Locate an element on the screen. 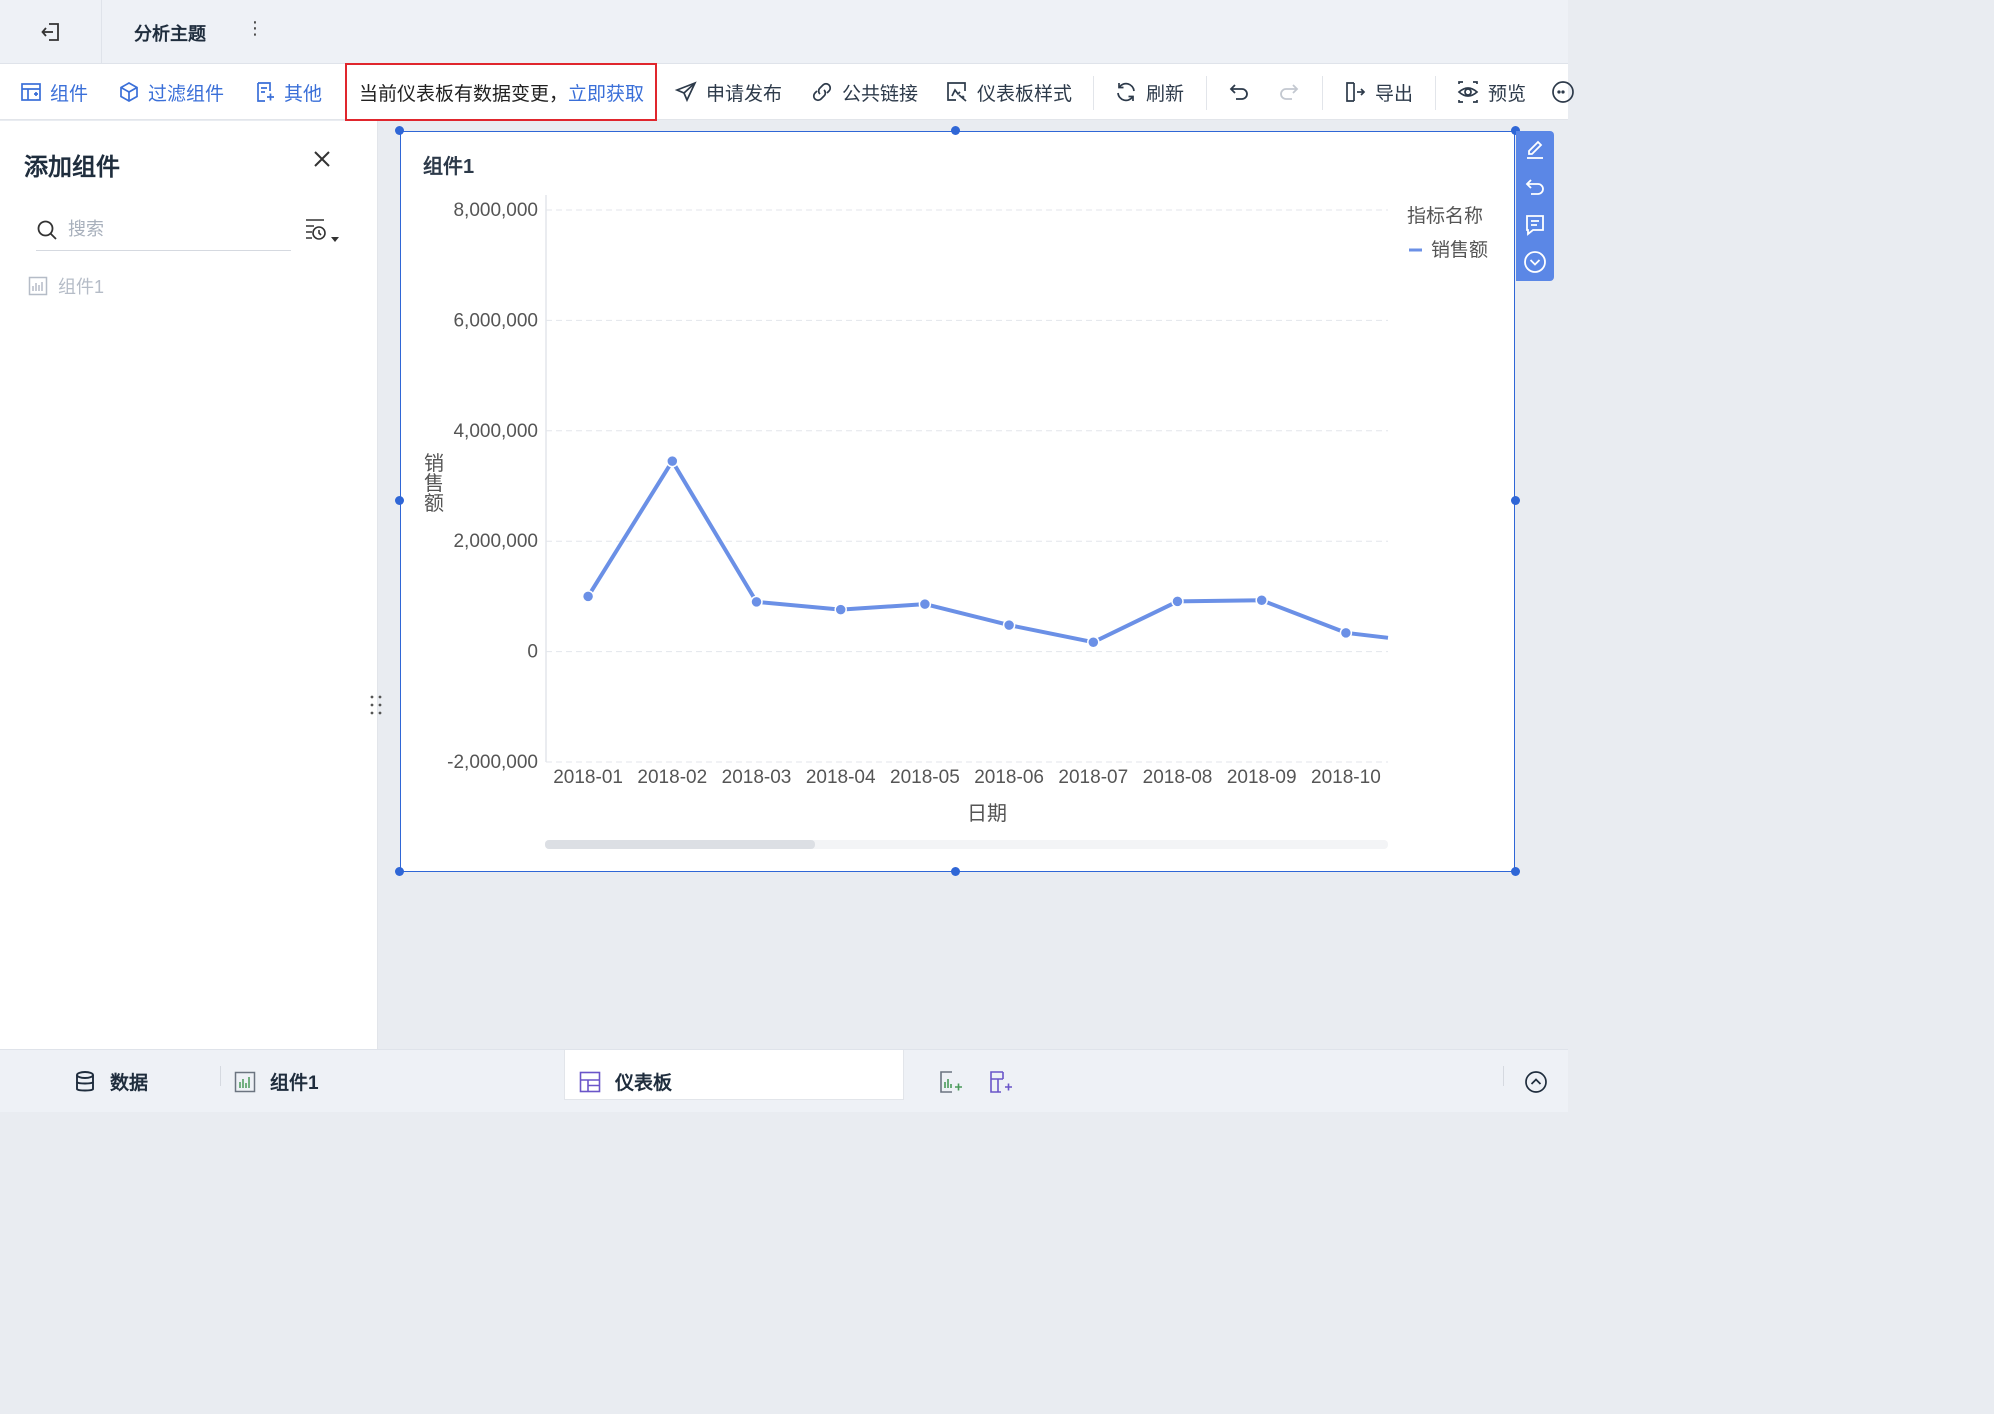  x-tick-label: 2018-03 is located at coordinates (757, 777).